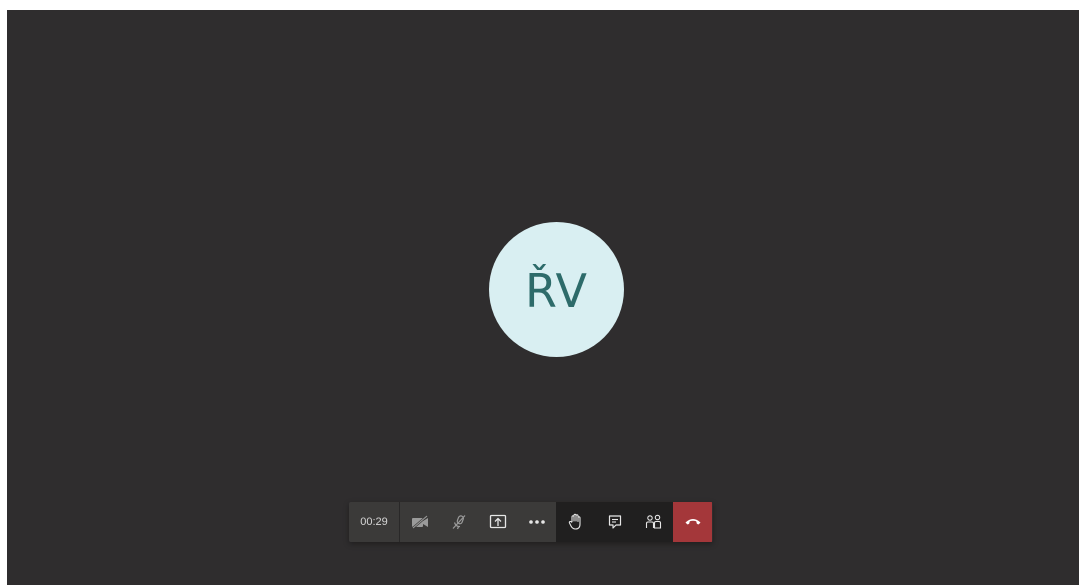 This screenshot has height=585, width=1079. I want to click on ellipsis-icon, so click(537, 522).